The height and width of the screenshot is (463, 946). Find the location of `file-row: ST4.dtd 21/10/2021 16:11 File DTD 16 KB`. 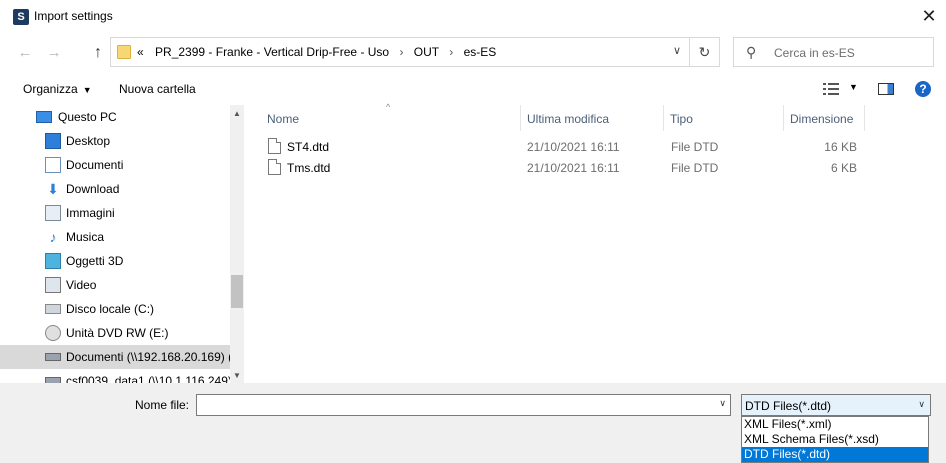

file-row: ST4.dtd 21/10/2021 16:11 File DTD 16 KB is located at coordinates (596, 146).